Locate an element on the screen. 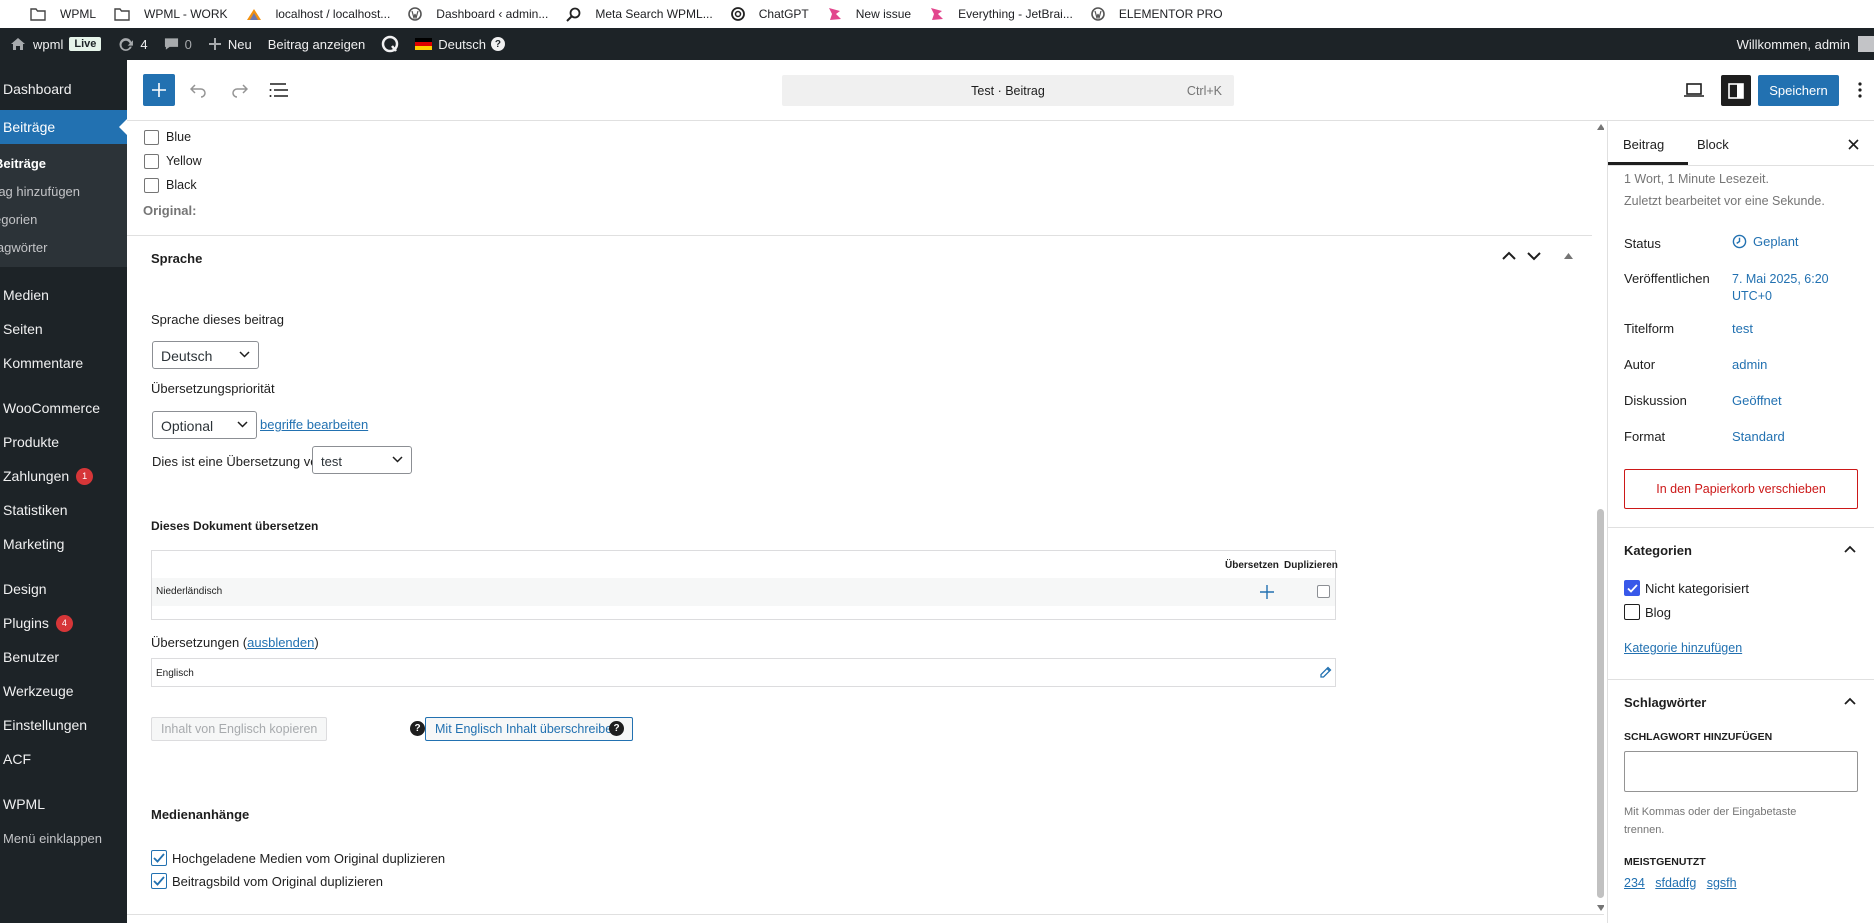  sidebar-item-woocommerce: WooCommerce is located at coordinates (63, 408).